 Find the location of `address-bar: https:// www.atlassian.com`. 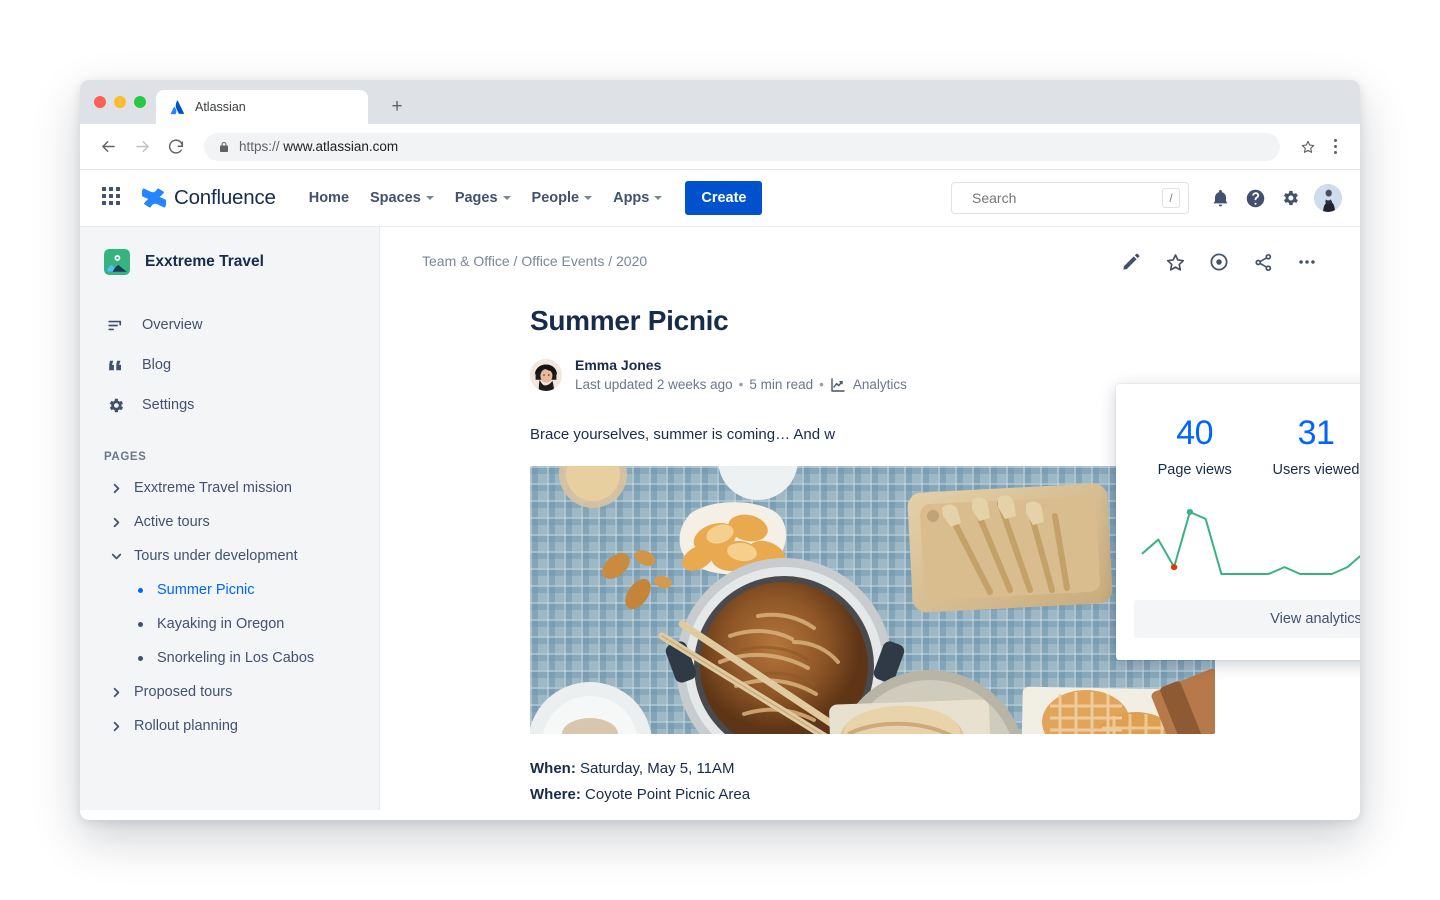

address-bar: https:// www.atlassian.com is located at coordinates (742, 146).